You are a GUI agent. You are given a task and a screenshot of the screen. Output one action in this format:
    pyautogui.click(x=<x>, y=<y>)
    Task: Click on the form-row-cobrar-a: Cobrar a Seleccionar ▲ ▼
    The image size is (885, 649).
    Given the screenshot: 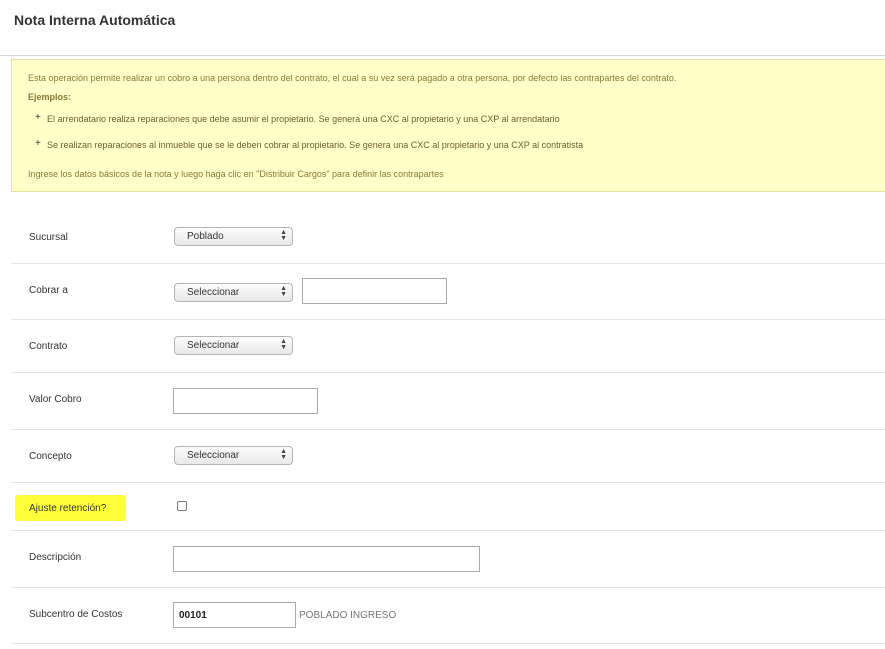 What is the action you would take?
    pyautogui.click(x=448, y=292)
    